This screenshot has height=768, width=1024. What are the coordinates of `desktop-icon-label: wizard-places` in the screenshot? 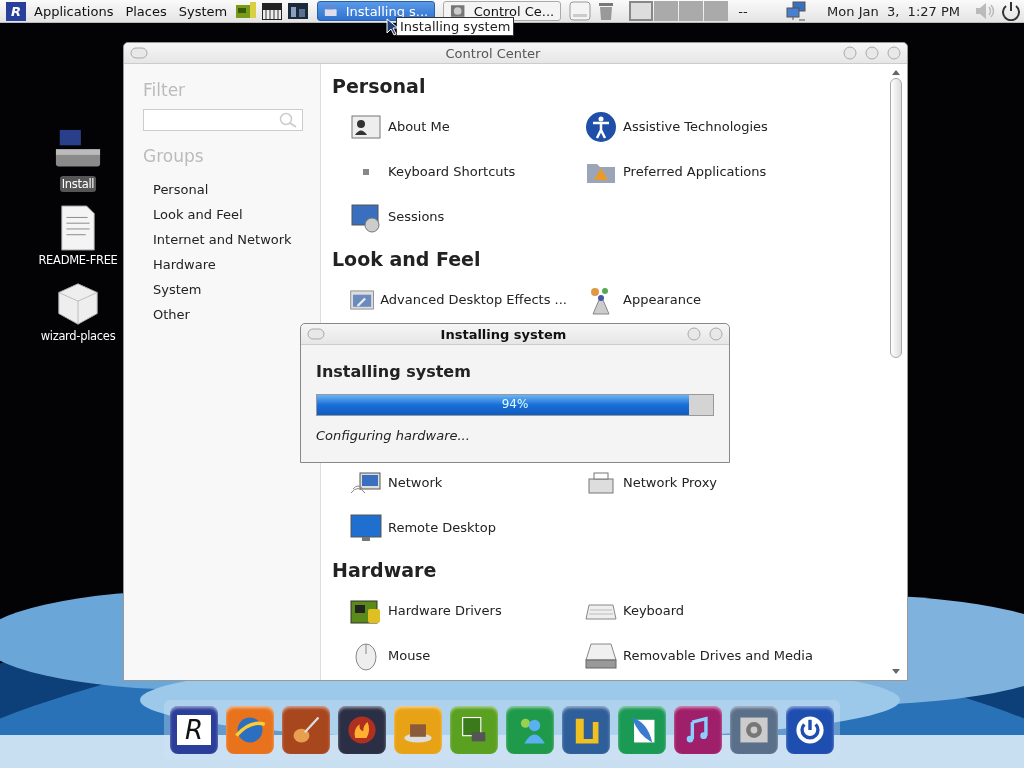 It's located at (78, 336).